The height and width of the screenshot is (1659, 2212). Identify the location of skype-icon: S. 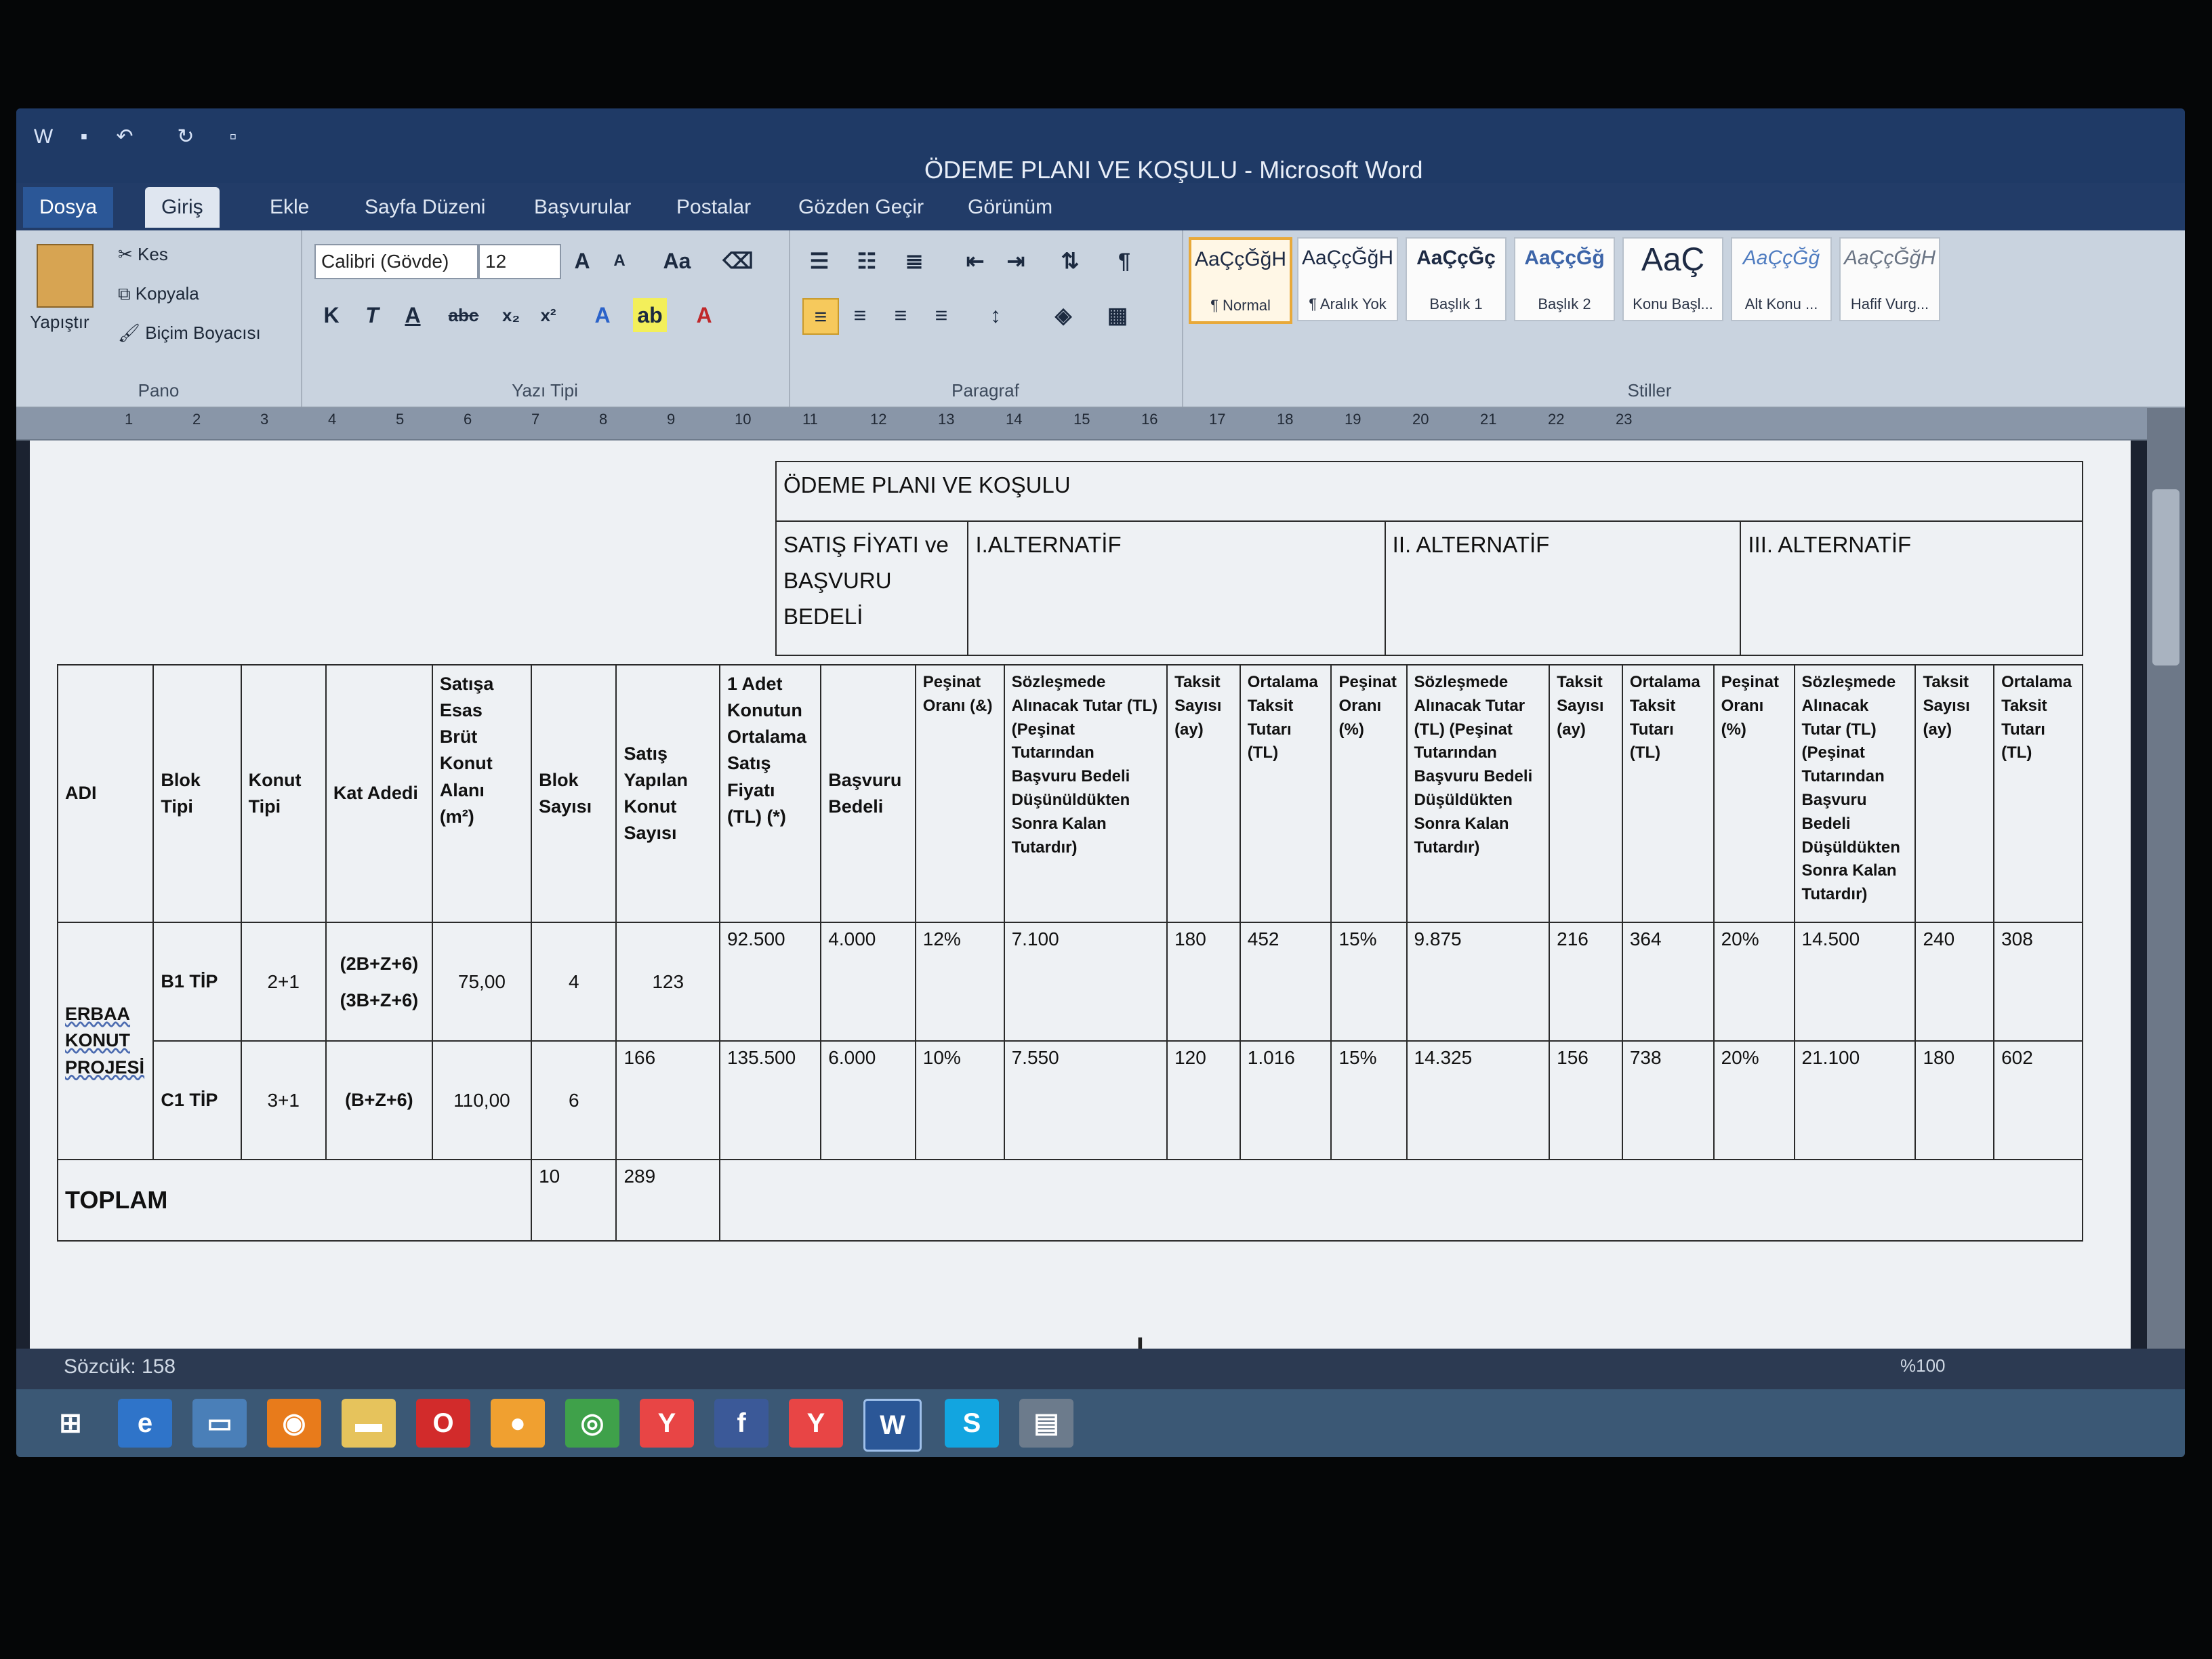
(972, 1423).